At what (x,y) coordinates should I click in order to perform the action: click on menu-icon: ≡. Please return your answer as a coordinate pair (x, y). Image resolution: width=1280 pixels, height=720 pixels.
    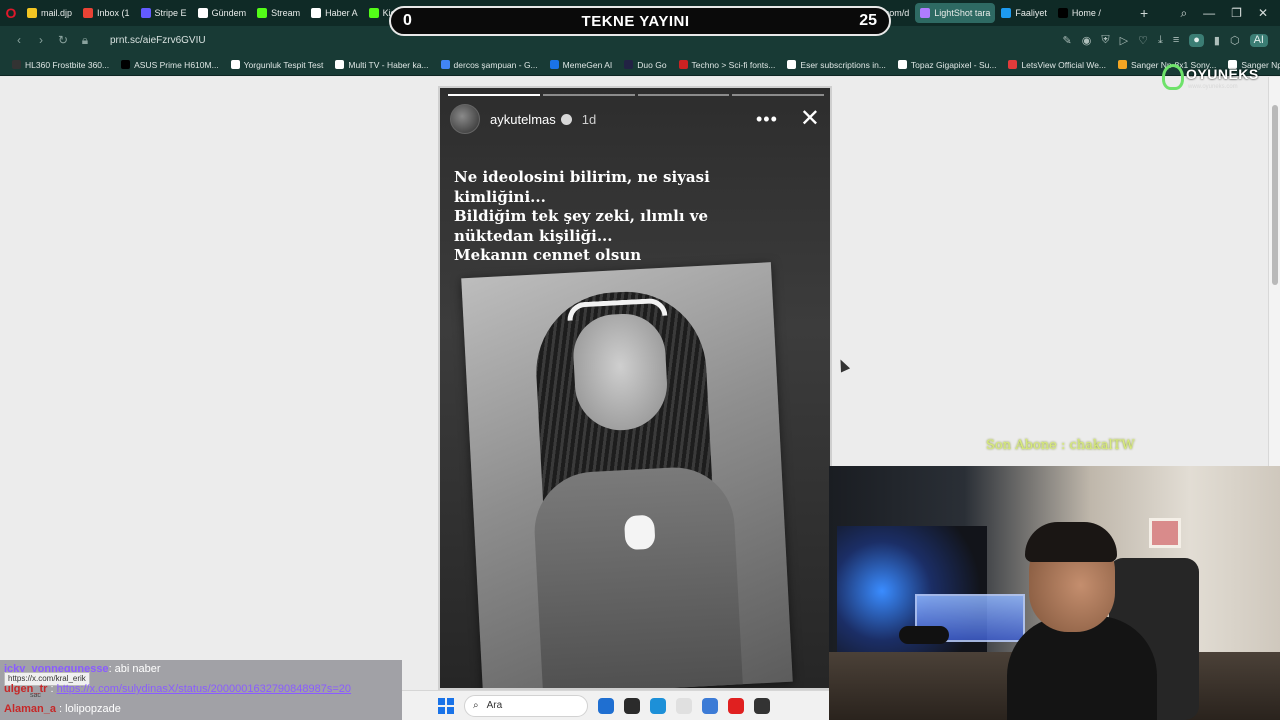
    Looking at the image, I should click on (1176, 40).